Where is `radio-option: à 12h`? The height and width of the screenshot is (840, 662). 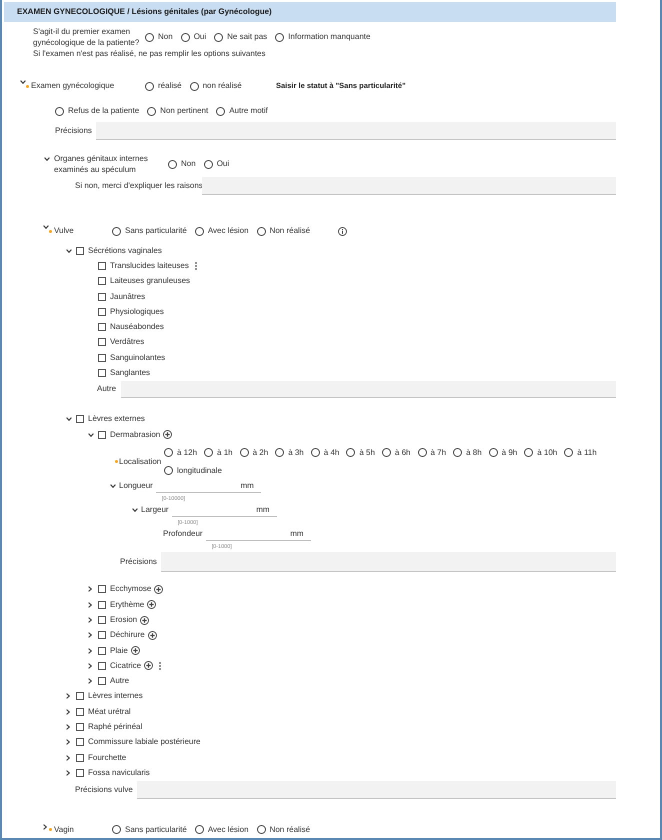
radio-option: à 12h is located at coordinates (181, 453).